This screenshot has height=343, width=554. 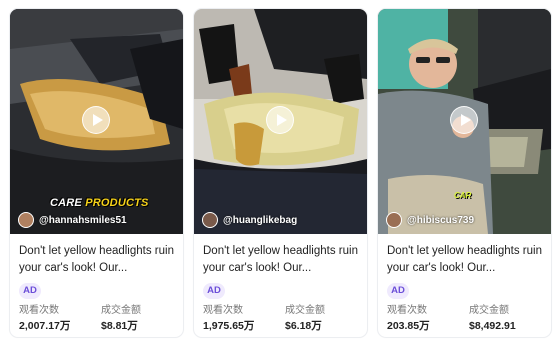 I want to click on creator-handle: @hibiscus739, so click(x=440, y=220).